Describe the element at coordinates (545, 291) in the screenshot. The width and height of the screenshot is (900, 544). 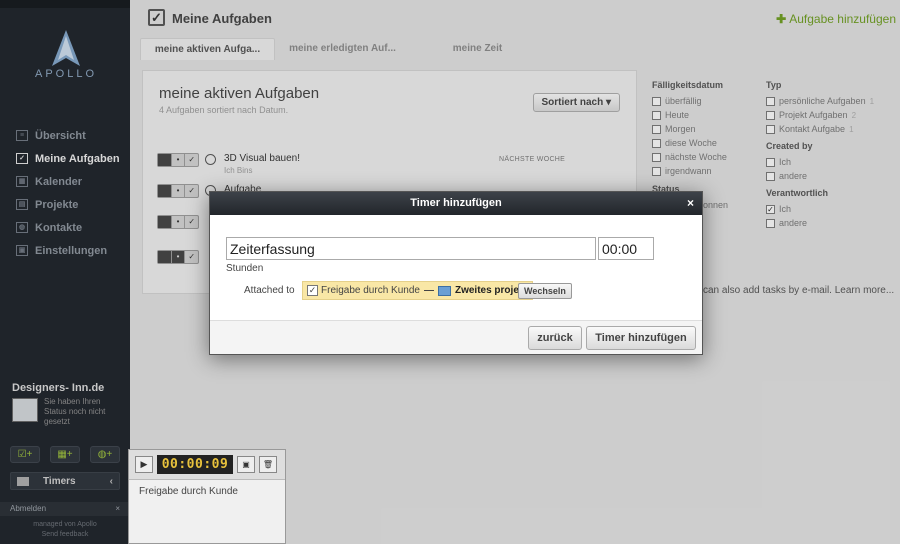
I see `switch-button: Wechseln` at that location.